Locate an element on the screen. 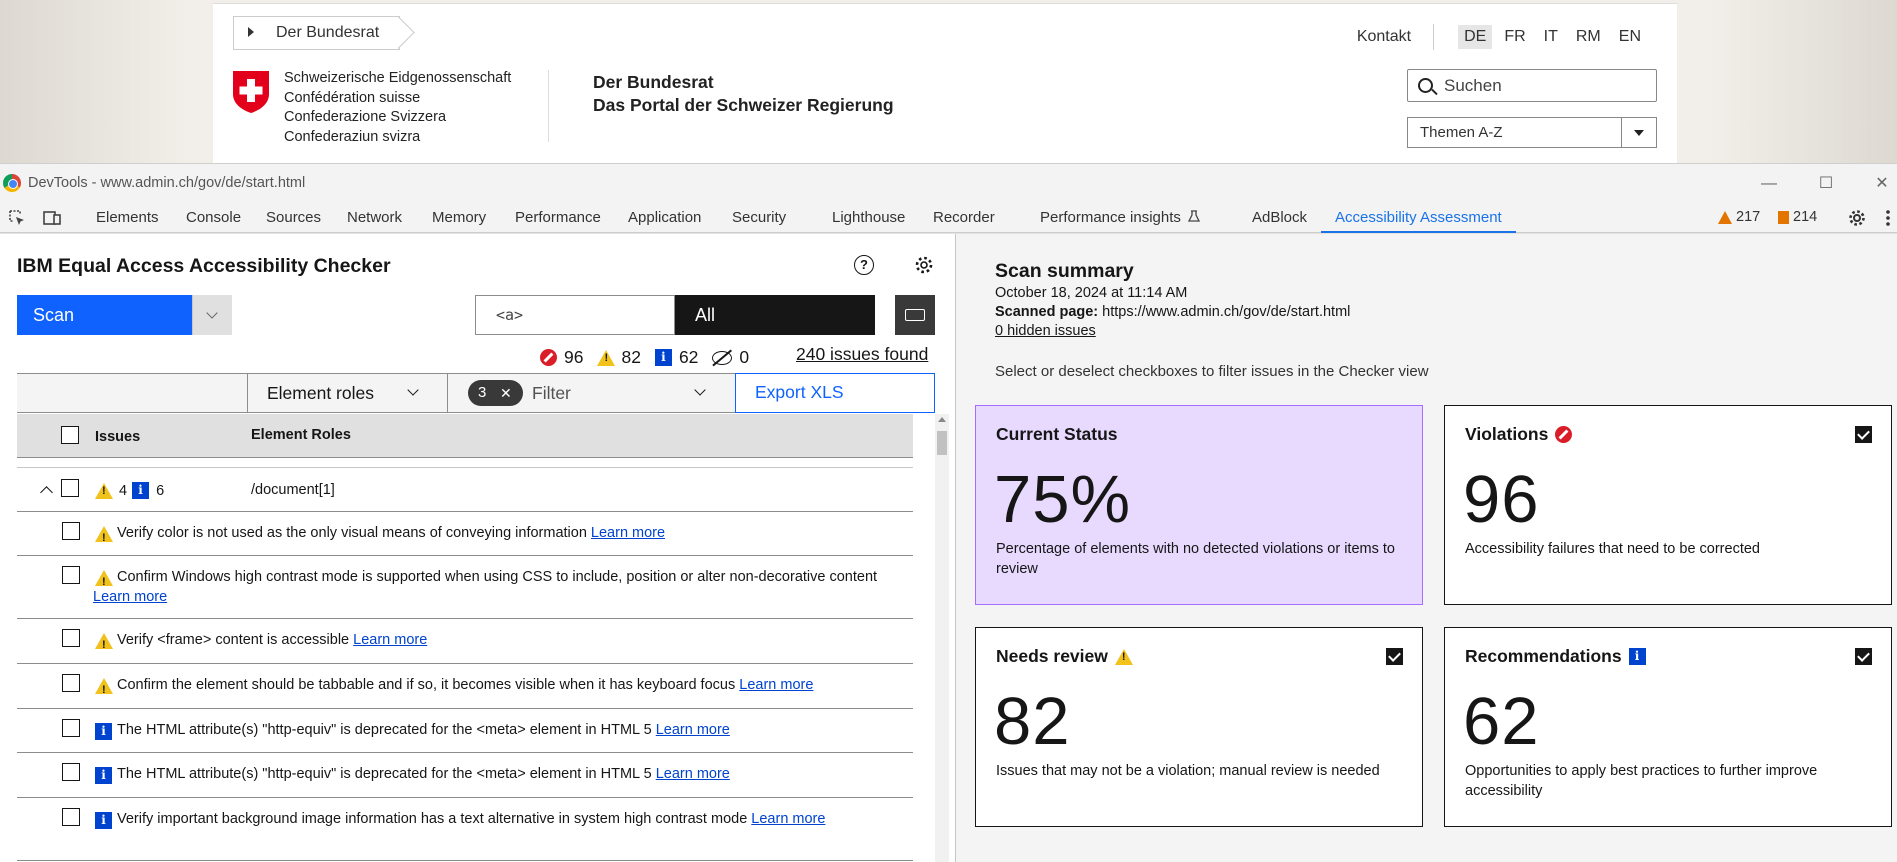  tab-application: Application is located at coordinates (664, 218).